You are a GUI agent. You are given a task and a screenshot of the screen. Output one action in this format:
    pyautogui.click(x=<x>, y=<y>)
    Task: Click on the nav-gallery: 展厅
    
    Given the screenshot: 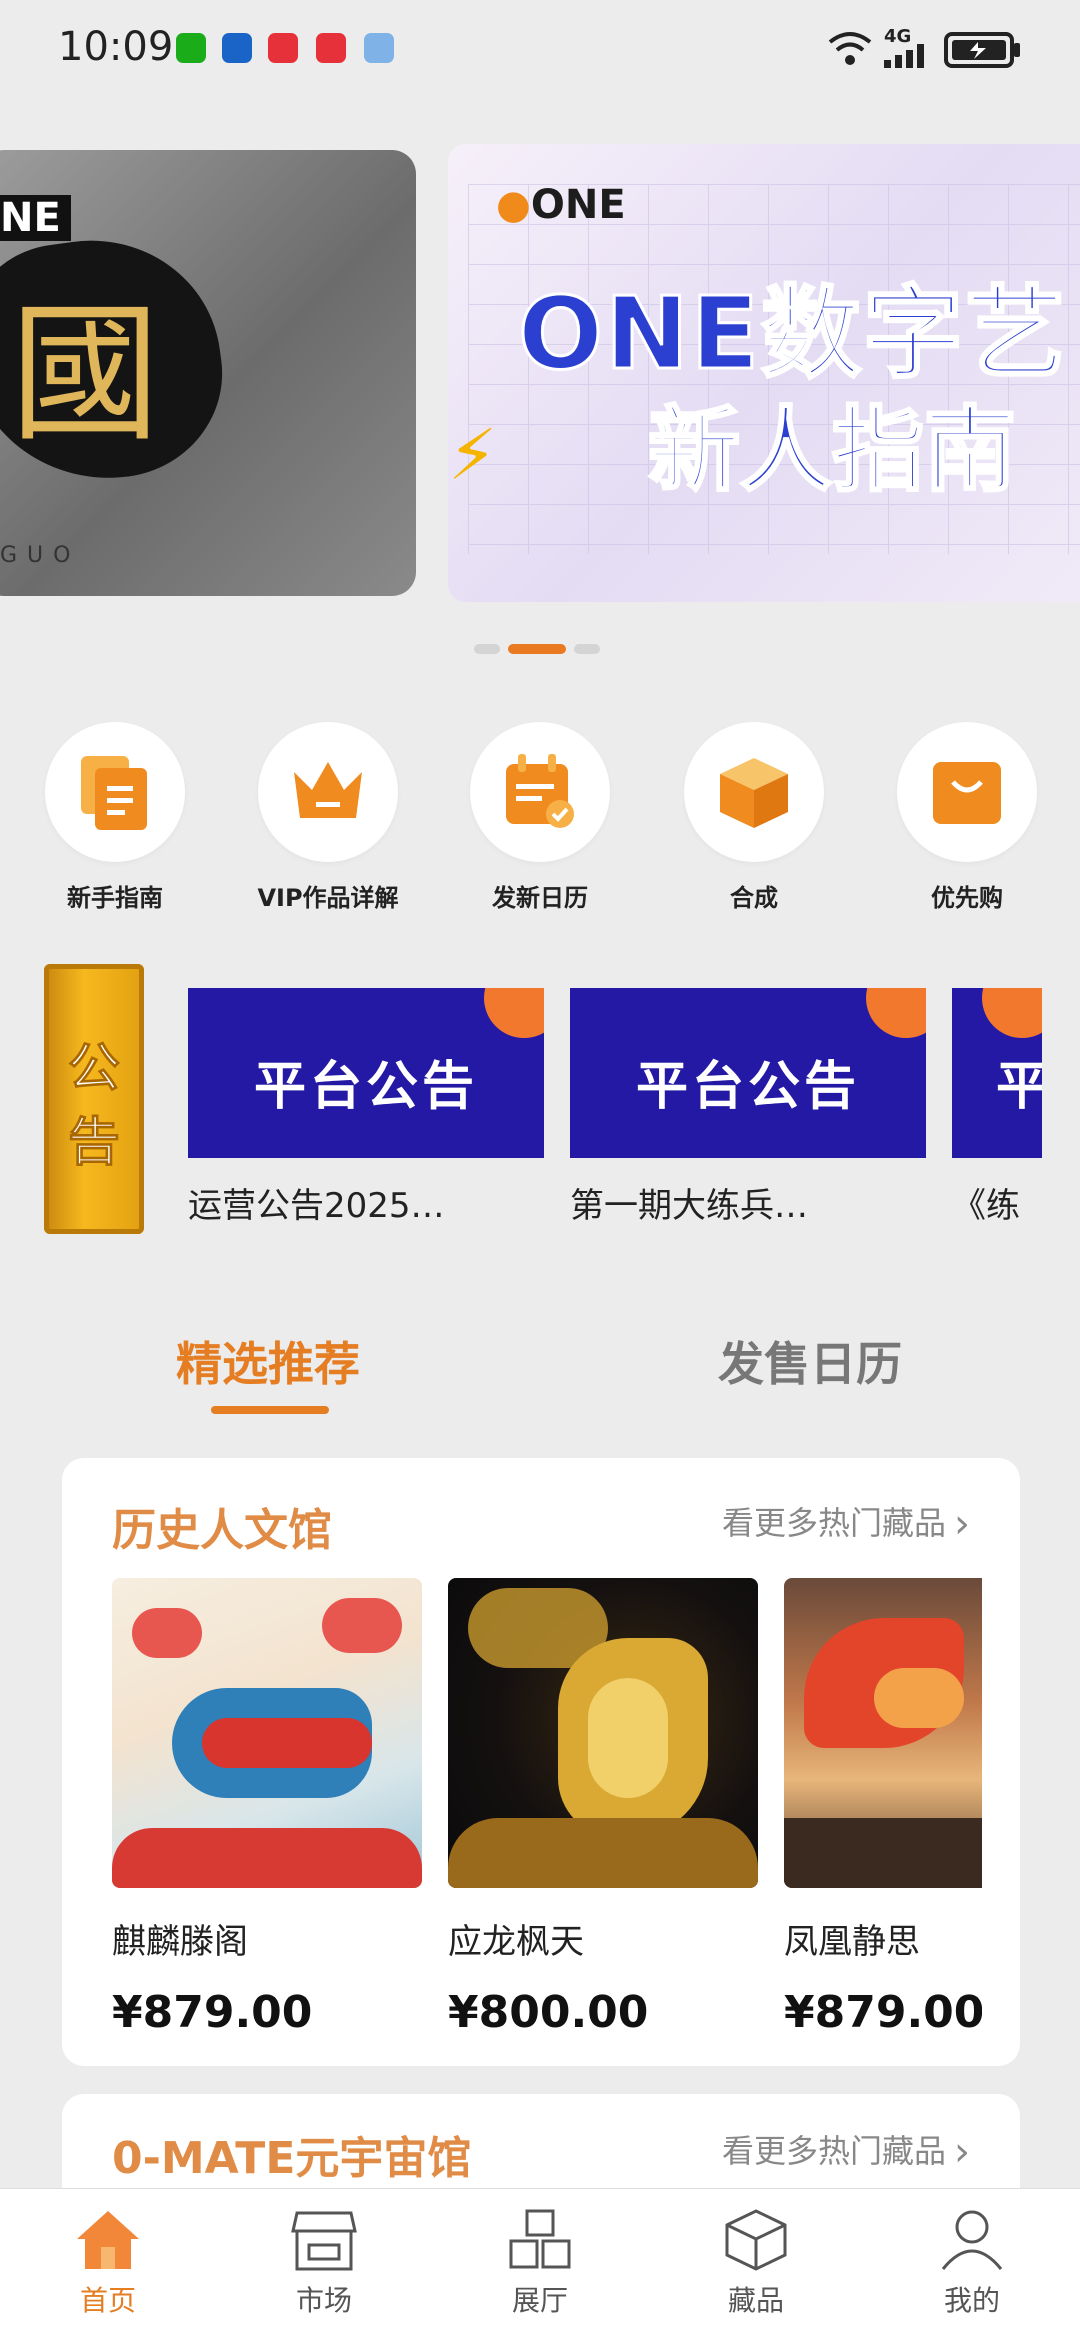 What is the action you would take?
    pyautogui.click(x=540, y=2263)
    